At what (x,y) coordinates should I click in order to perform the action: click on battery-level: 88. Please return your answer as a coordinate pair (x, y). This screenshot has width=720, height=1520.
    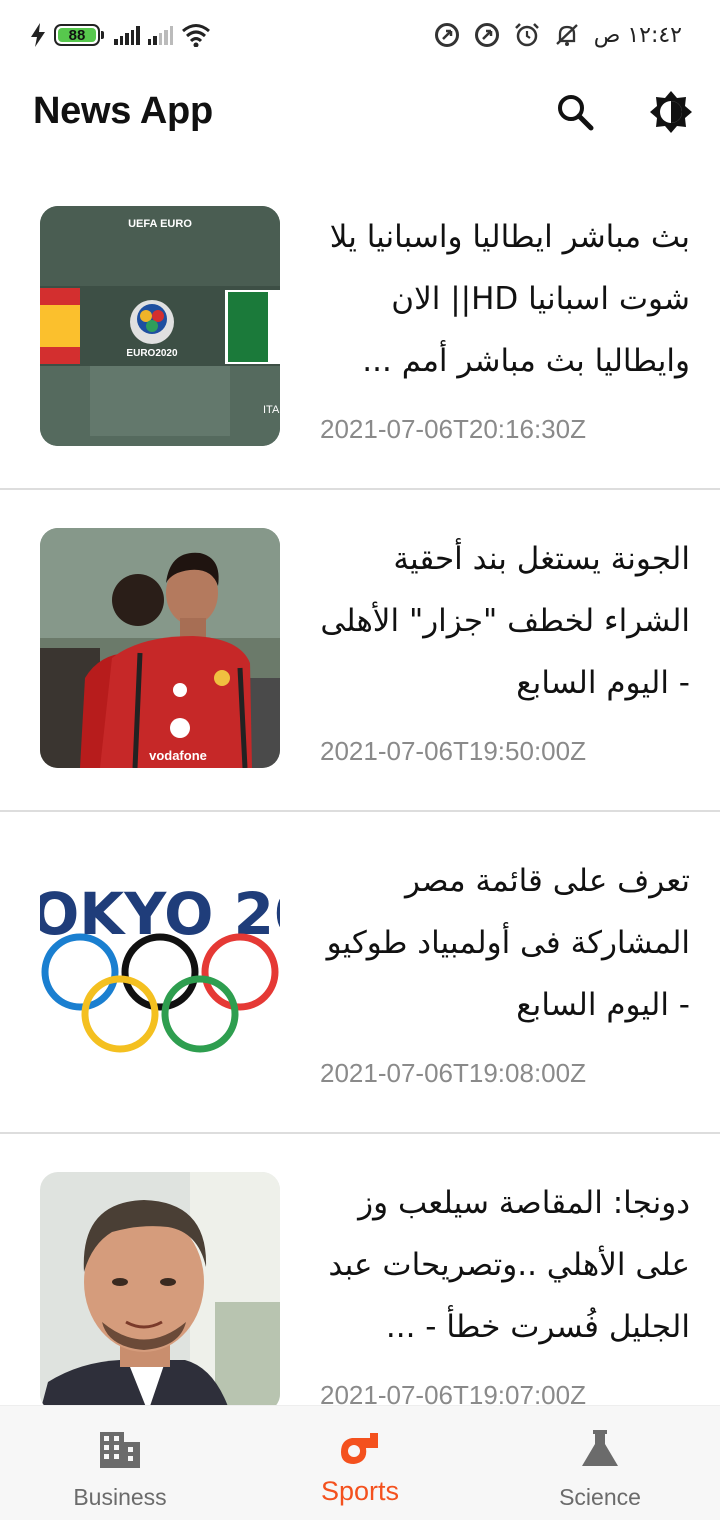
    Looking at the image, I should click on (77, 35).